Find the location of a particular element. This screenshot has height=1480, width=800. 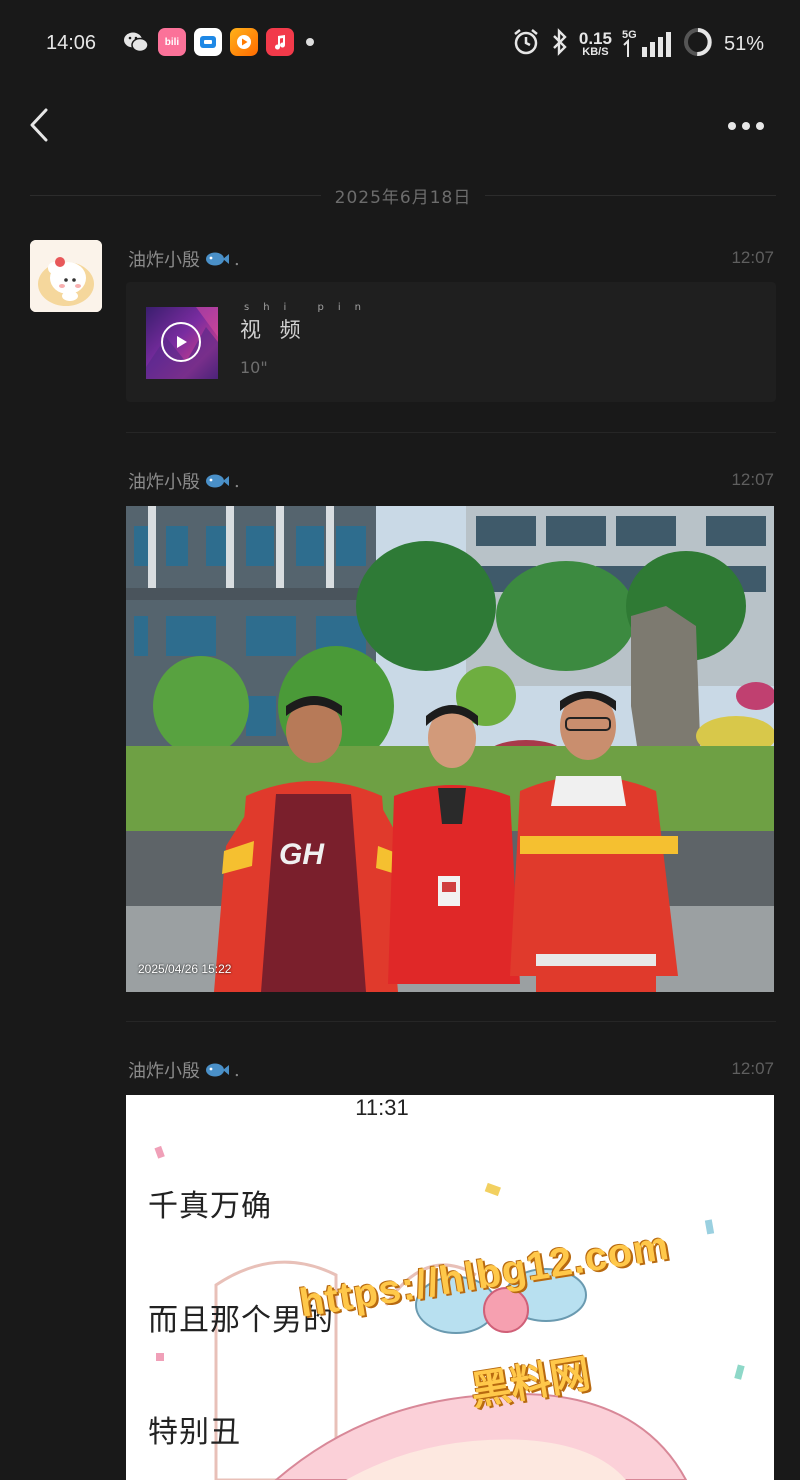

bilibili-icon: bili is located at coordinates (172, 42).